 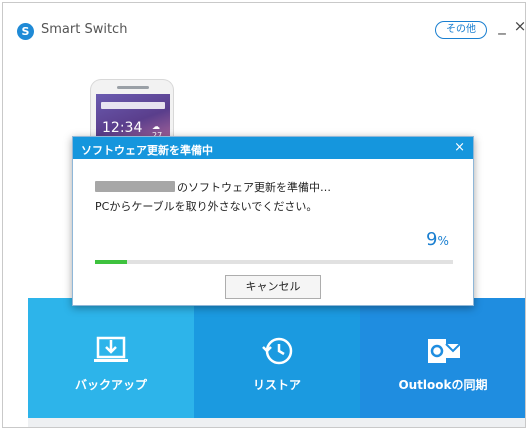 I want to click on cancel-button: キャンセル, so click(x=273, y=287).